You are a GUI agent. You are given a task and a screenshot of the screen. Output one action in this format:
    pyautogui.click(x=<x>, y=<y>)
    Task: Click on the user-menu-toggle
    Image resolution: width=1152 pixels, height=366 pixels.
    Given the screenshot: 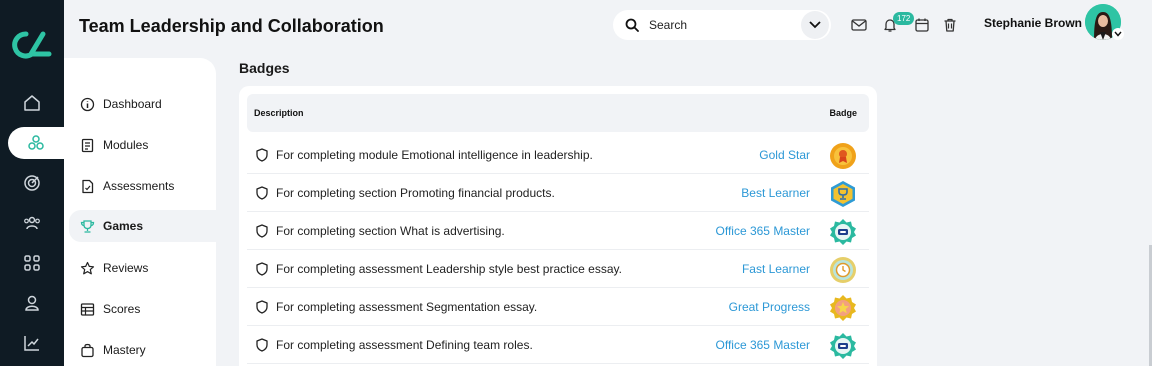 What is the action you would take?
    pyautogui.click(x=1118, y=34)
    